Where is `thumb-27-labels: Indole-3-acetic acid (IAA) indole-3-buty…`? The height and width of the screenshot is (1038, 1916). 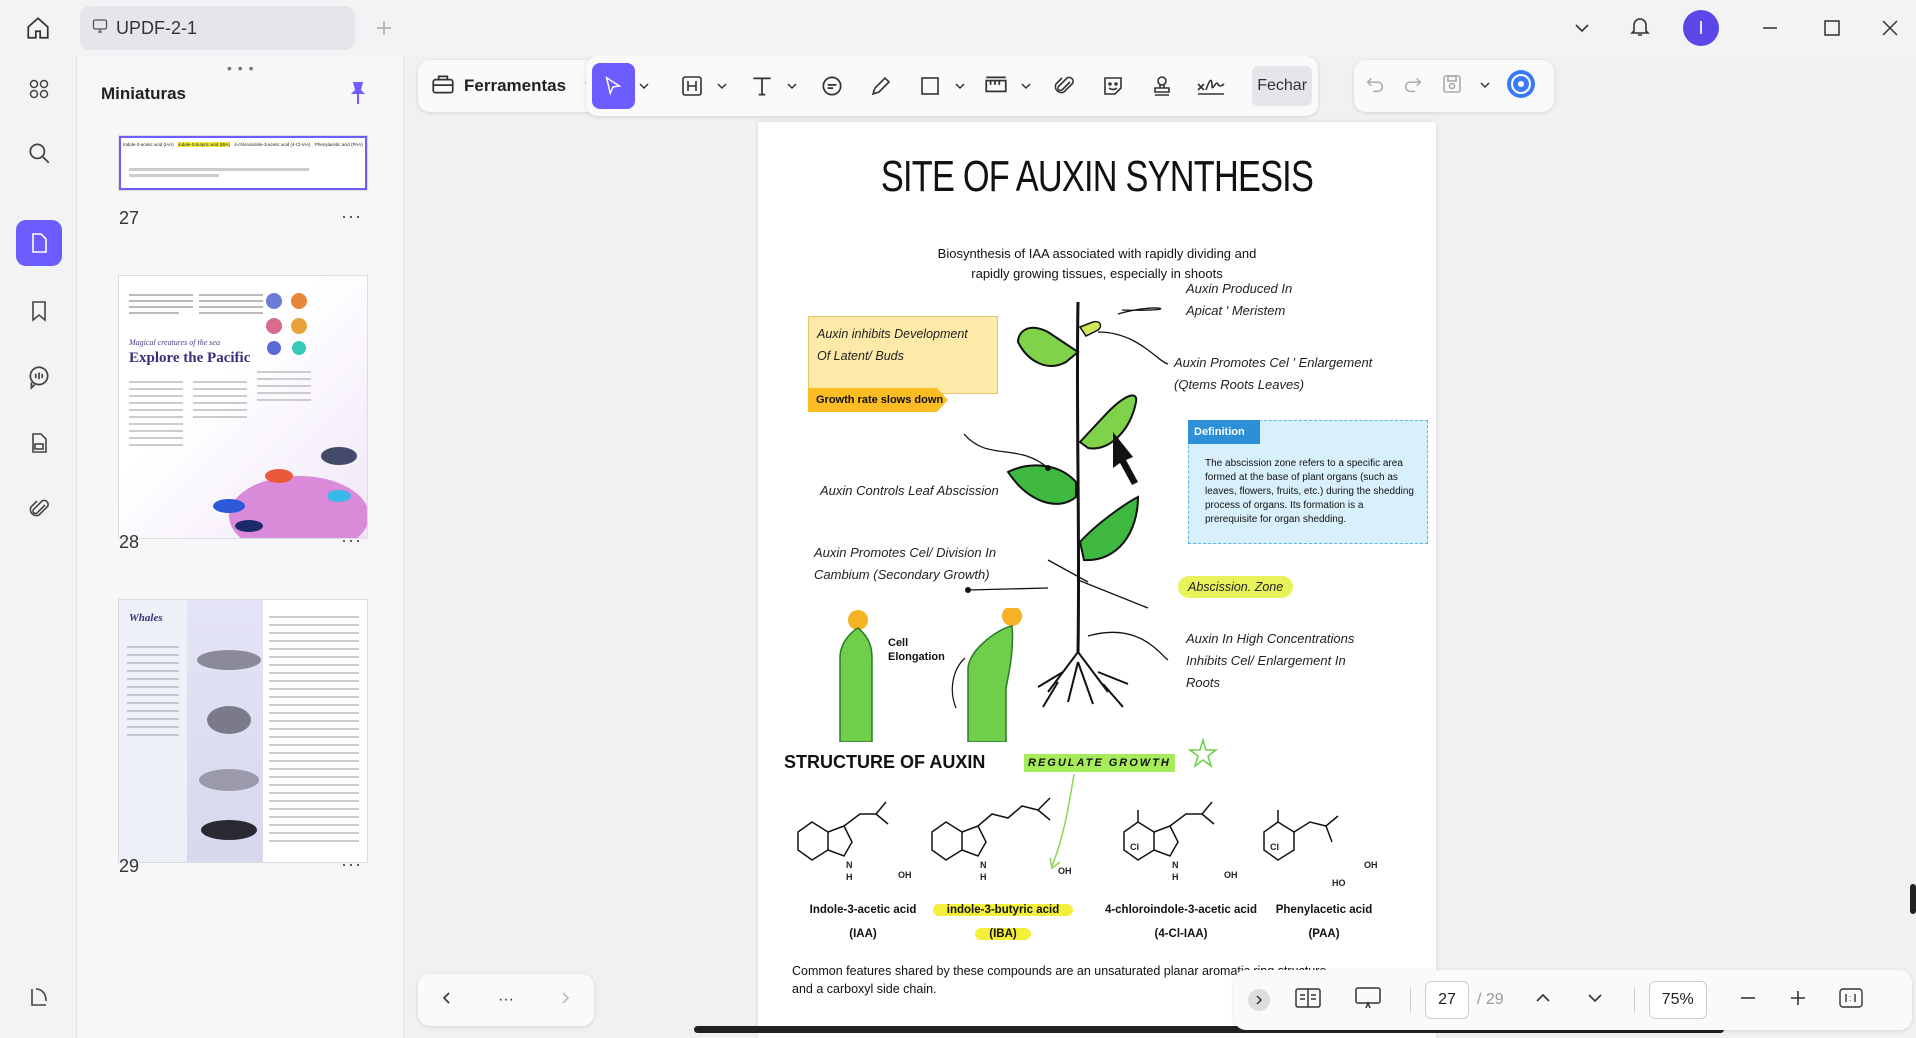
thumb-27-labels: Indole-3-acetic acid (IAA) indole-3-buty… is located at coordinates (243, 144).